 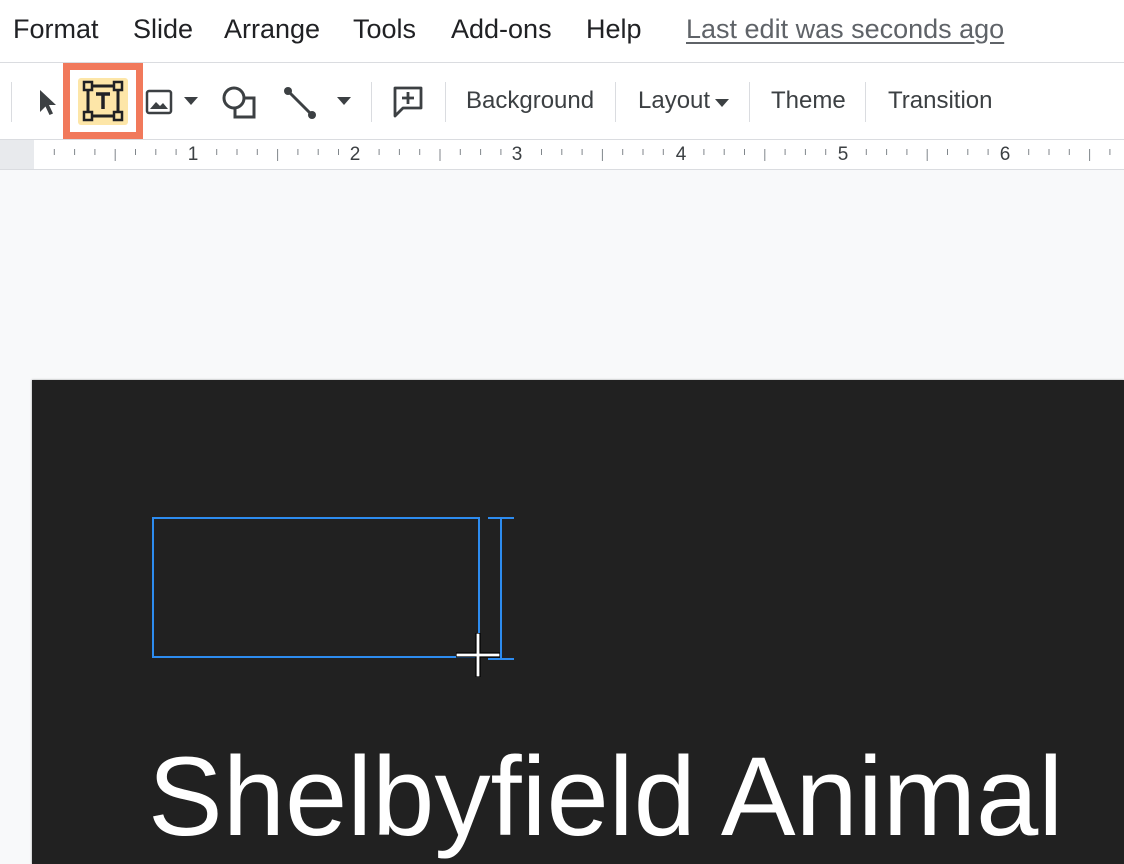 I want to click on ruler-ticks, so click(x=582, y=155).